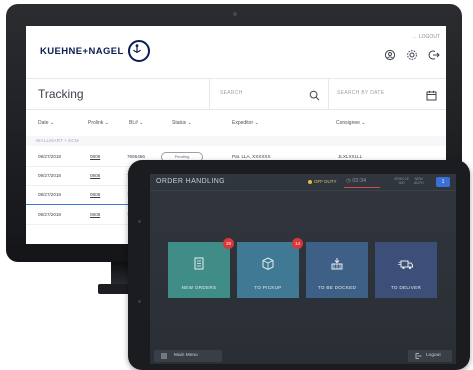  I want to click on column-consignee: Consignee ⌄, so click(351, 123).